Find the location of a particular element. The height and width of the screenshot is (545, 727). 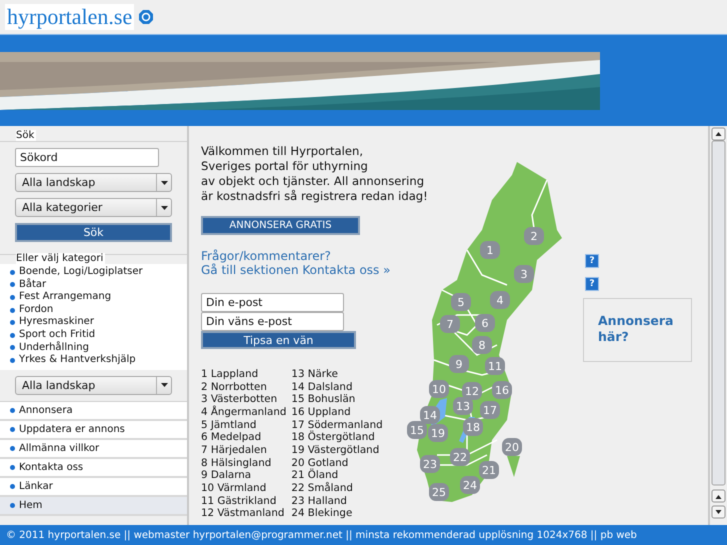

region-name: 12 Västmanland is located at coordinates (243, 513).